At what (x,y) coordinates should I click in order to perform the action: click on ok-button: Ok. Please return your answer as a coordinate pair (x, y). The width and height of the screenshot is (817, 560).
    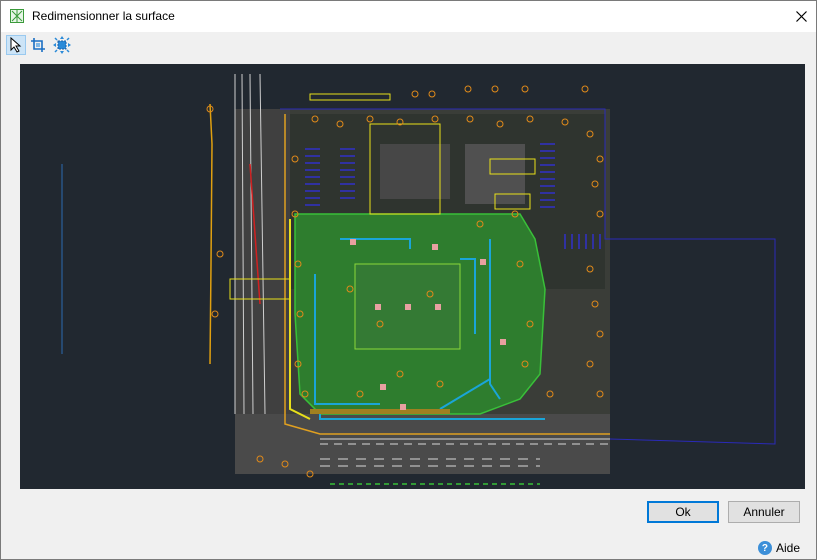
    Looking at the image, I should click on (683, 512).